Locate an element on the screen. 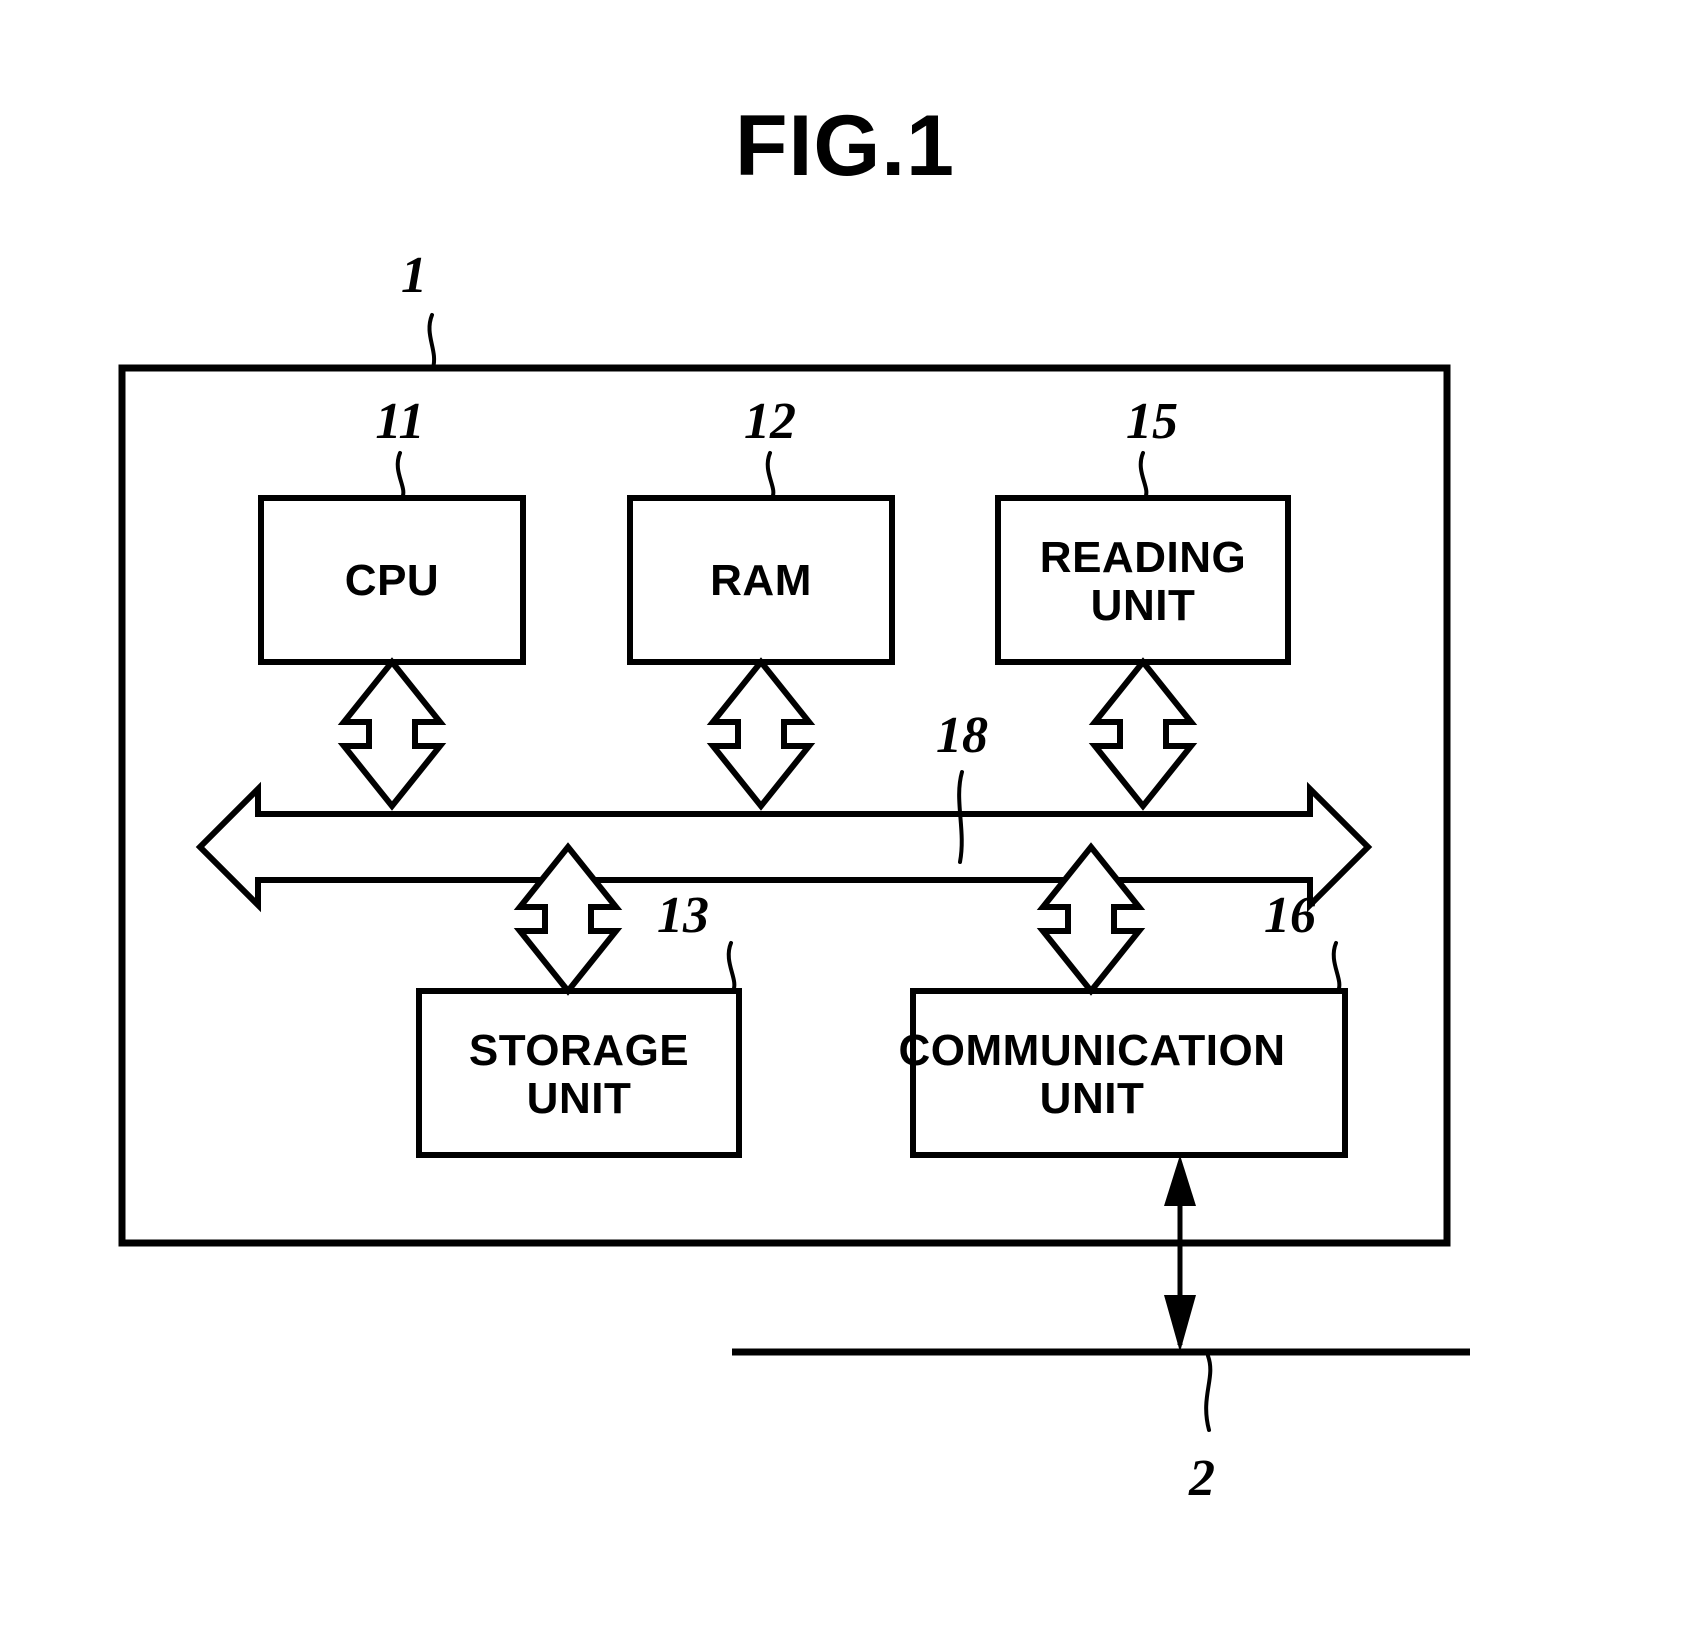 The height and width of the screenshot is (1625, 1690). block-label-ram: RAM is located at coordinates (761, 580).